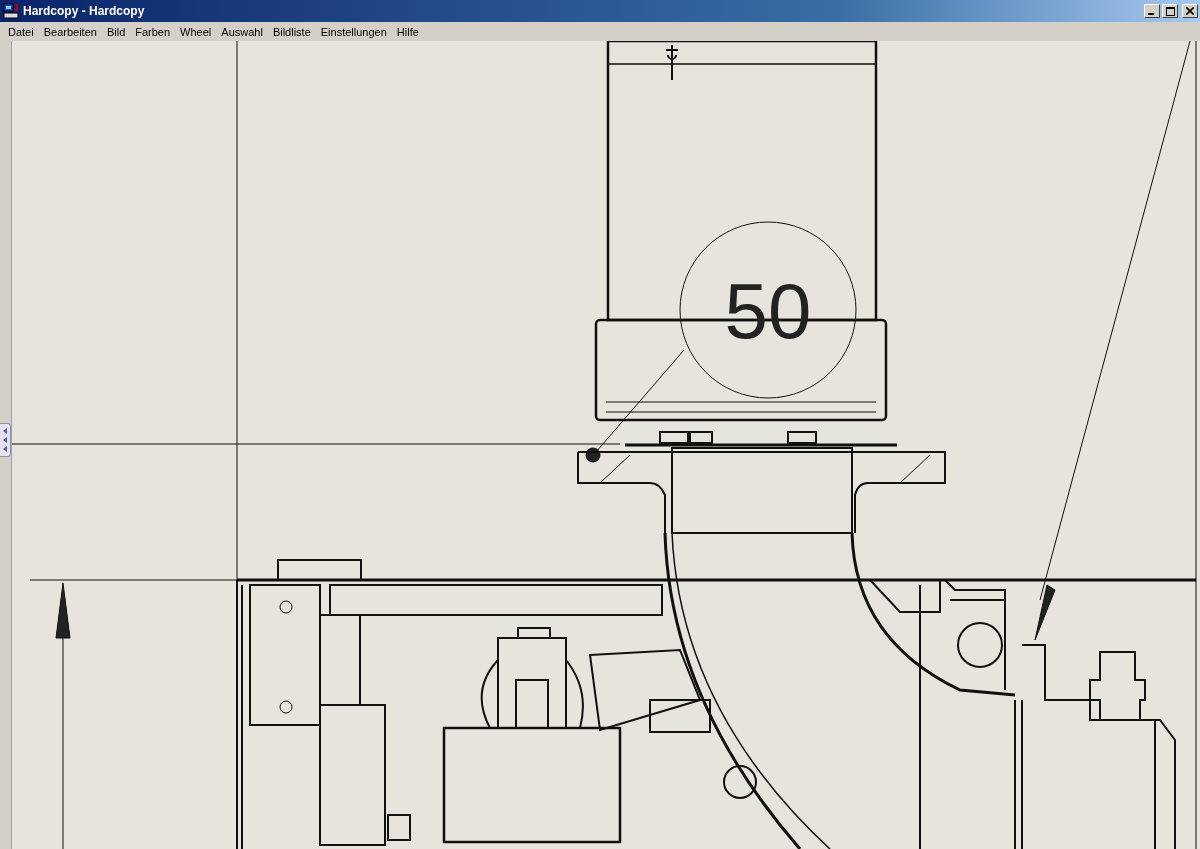  What do you see at coordinates (116, 31) in the screenshot?
I see `menu-item: Bild` at bounding box center [116, 31].